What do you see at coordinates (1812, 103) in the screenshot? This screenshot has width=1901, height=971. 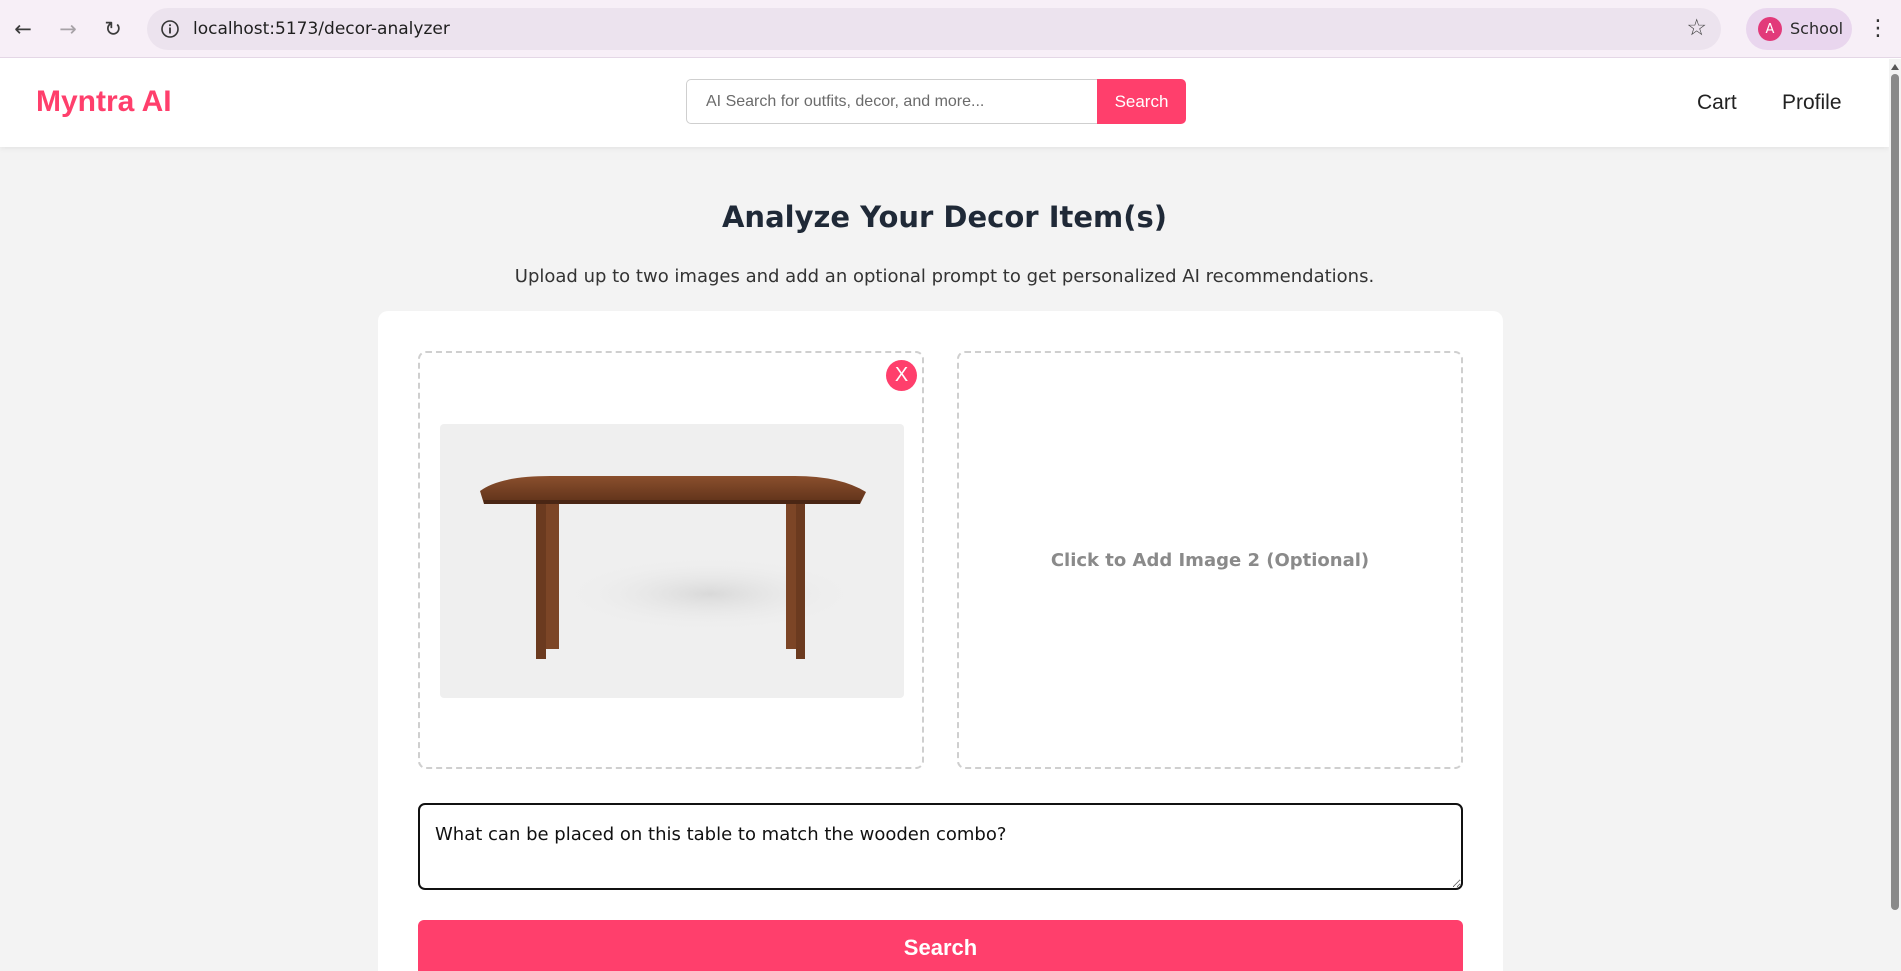 I see `nav-link-profile: Profile` at bounding box center [1812, 103].